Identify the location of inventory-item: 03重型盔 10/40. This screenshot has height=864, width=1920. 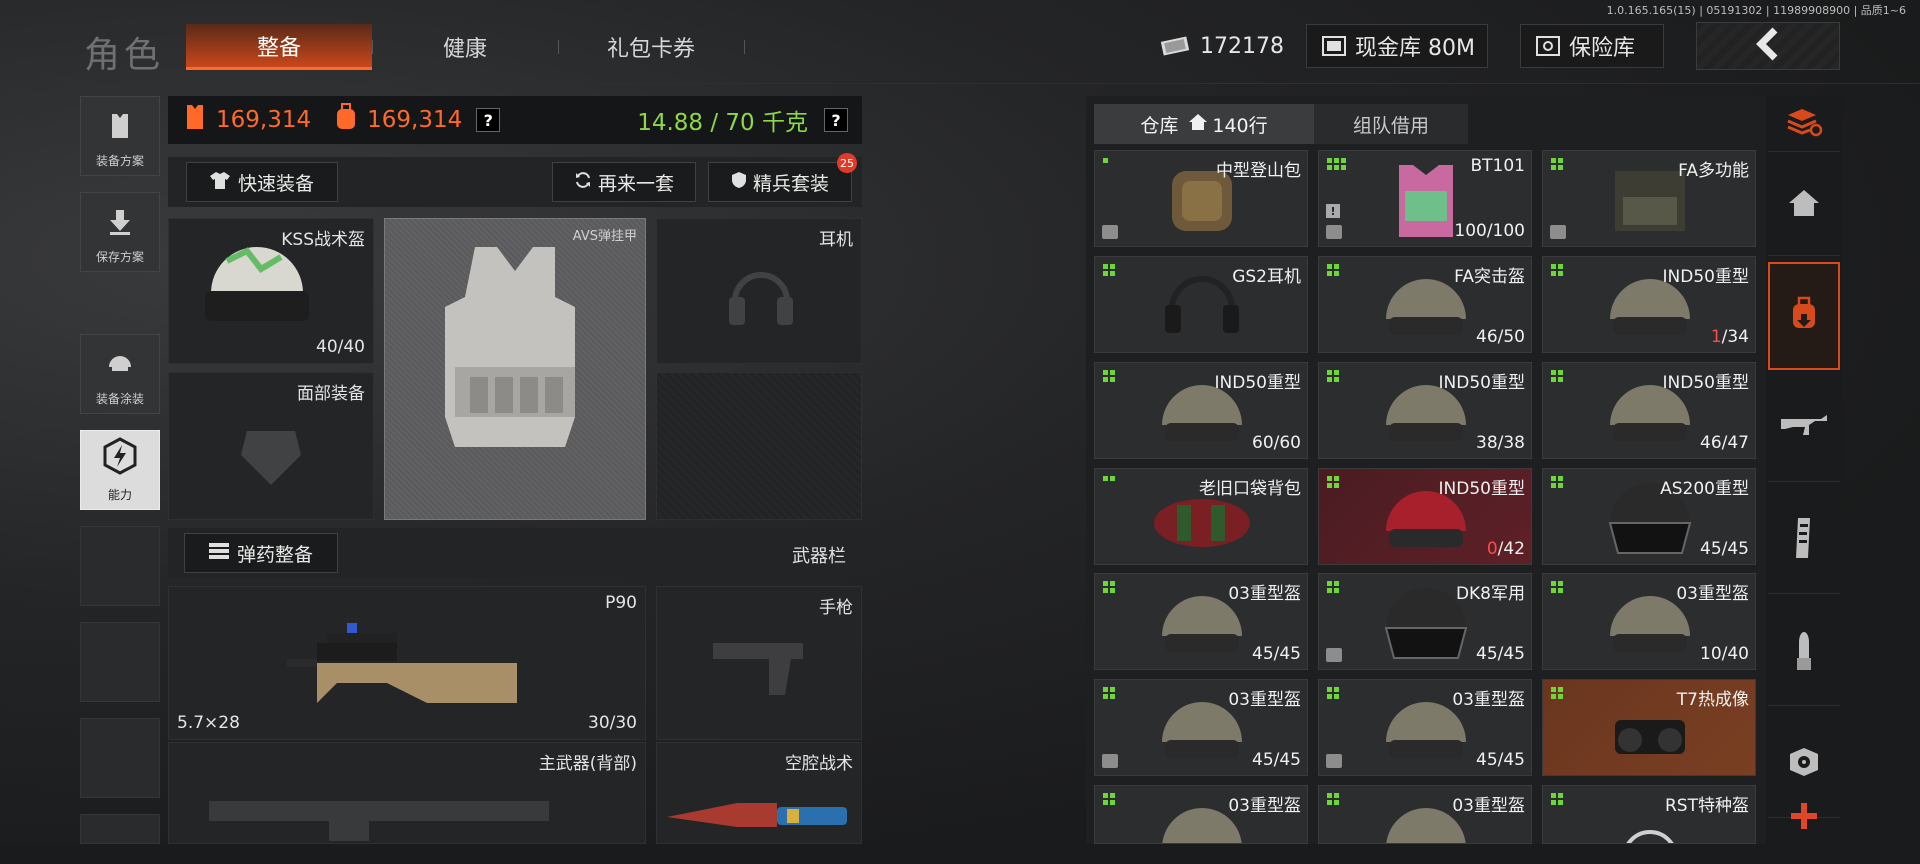
(1649, 621).